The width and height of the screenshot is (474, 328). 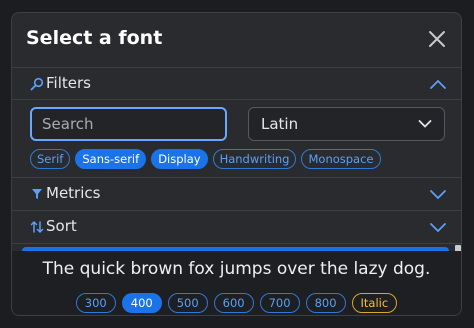 I want to click on weight-400-chip: 400, so click(x=141, y=303).